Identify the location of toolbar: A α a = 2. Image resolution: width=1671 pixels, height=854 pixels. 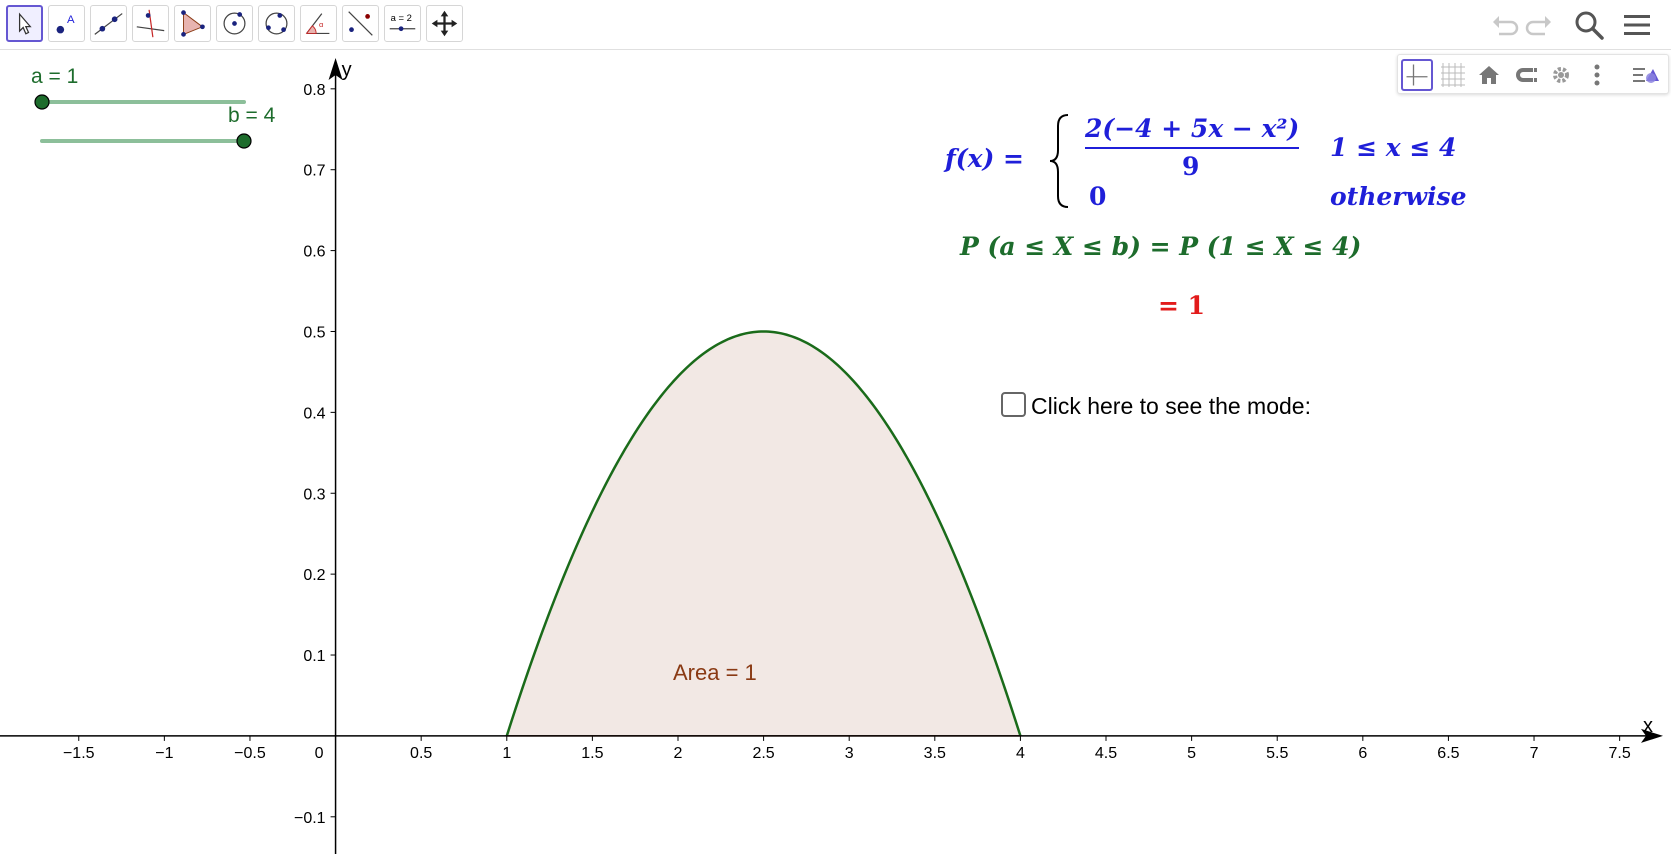
(835, 25).